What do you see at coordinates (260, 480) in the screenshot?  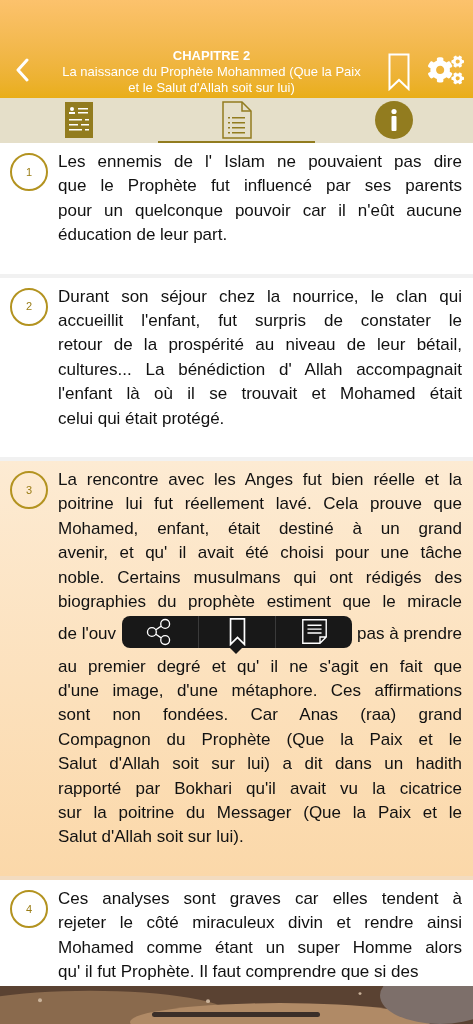 I see `paragraph-text: La rencontre avec les Anges fut bien réelle et la` at bounding box center [260, 480].